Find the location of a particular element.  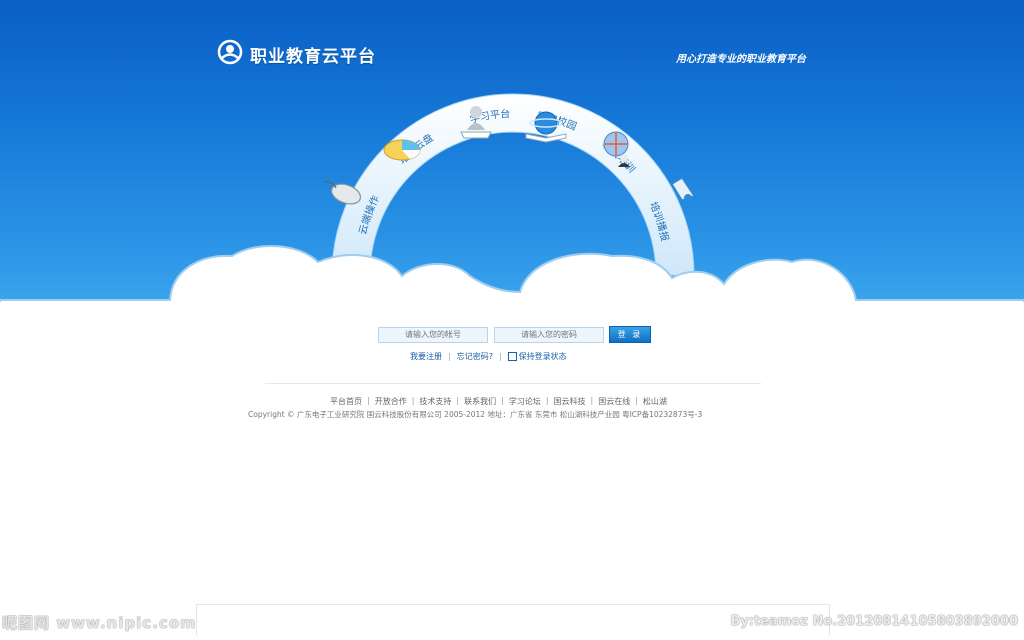

login-links: 我要注册 | 忘记密码? | 保持登录状态 is located at coordinates (488, 356).